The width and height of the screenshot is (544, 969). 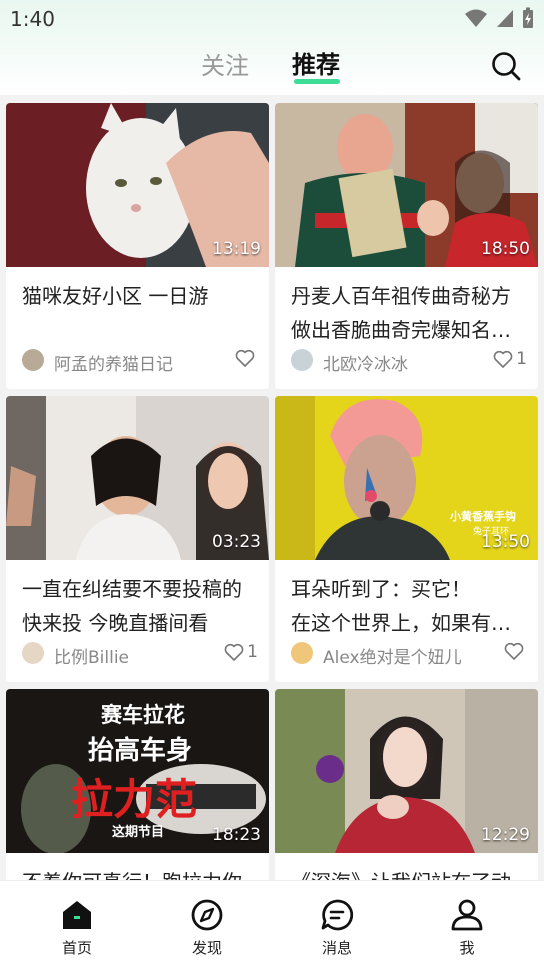 What do you see at coordinates (137, 478) in the screenshot?
I see `video-thumbnail: 03:23` at bounding box center [137, 478].